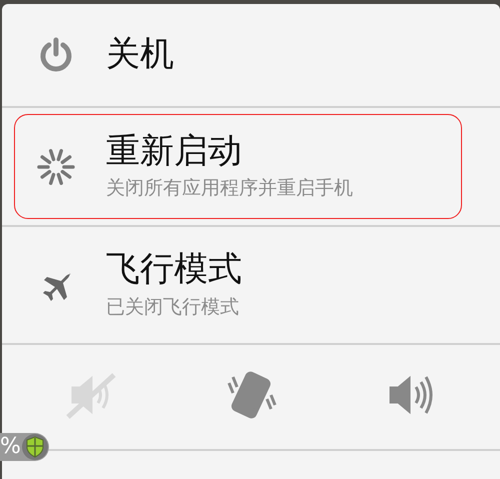  What do you see at coordinates (174, 270) in the screenshot?
I see `option-title: 飞行模式` at bounding box center [174, 270].